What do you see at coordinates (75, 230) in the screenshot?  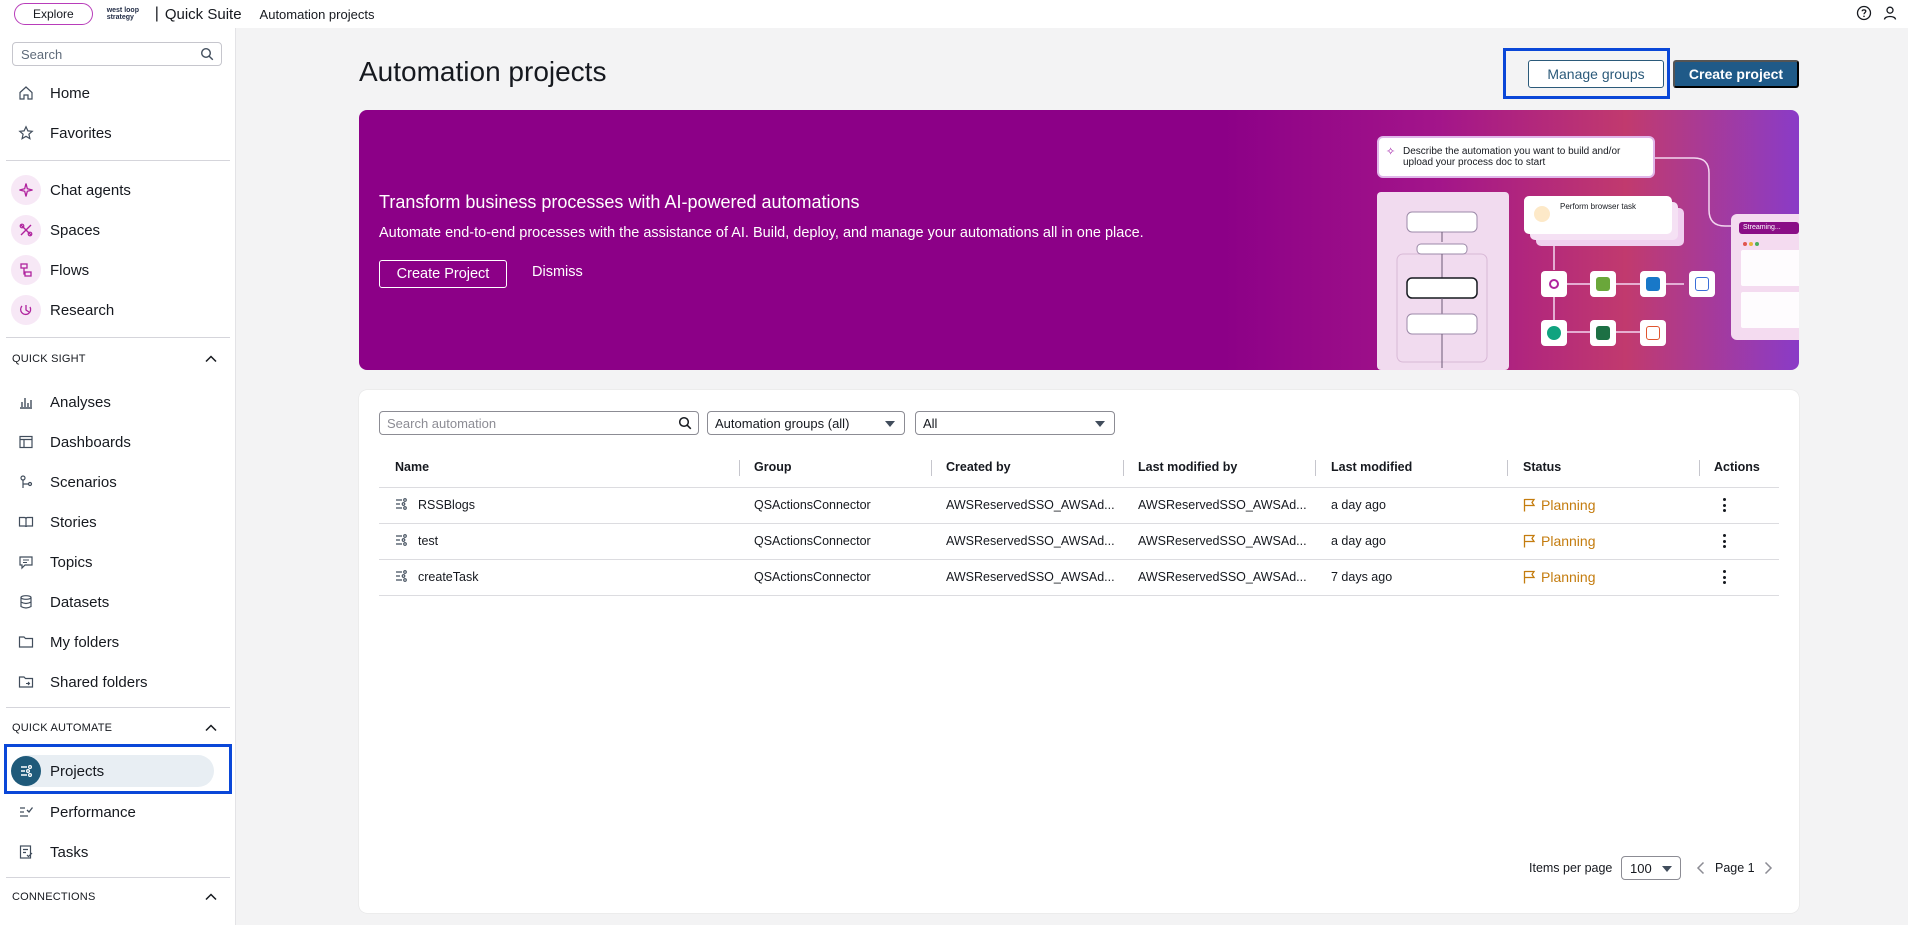 I see `sidebar-item-label: Spaces` at bounding box center [75, 230].